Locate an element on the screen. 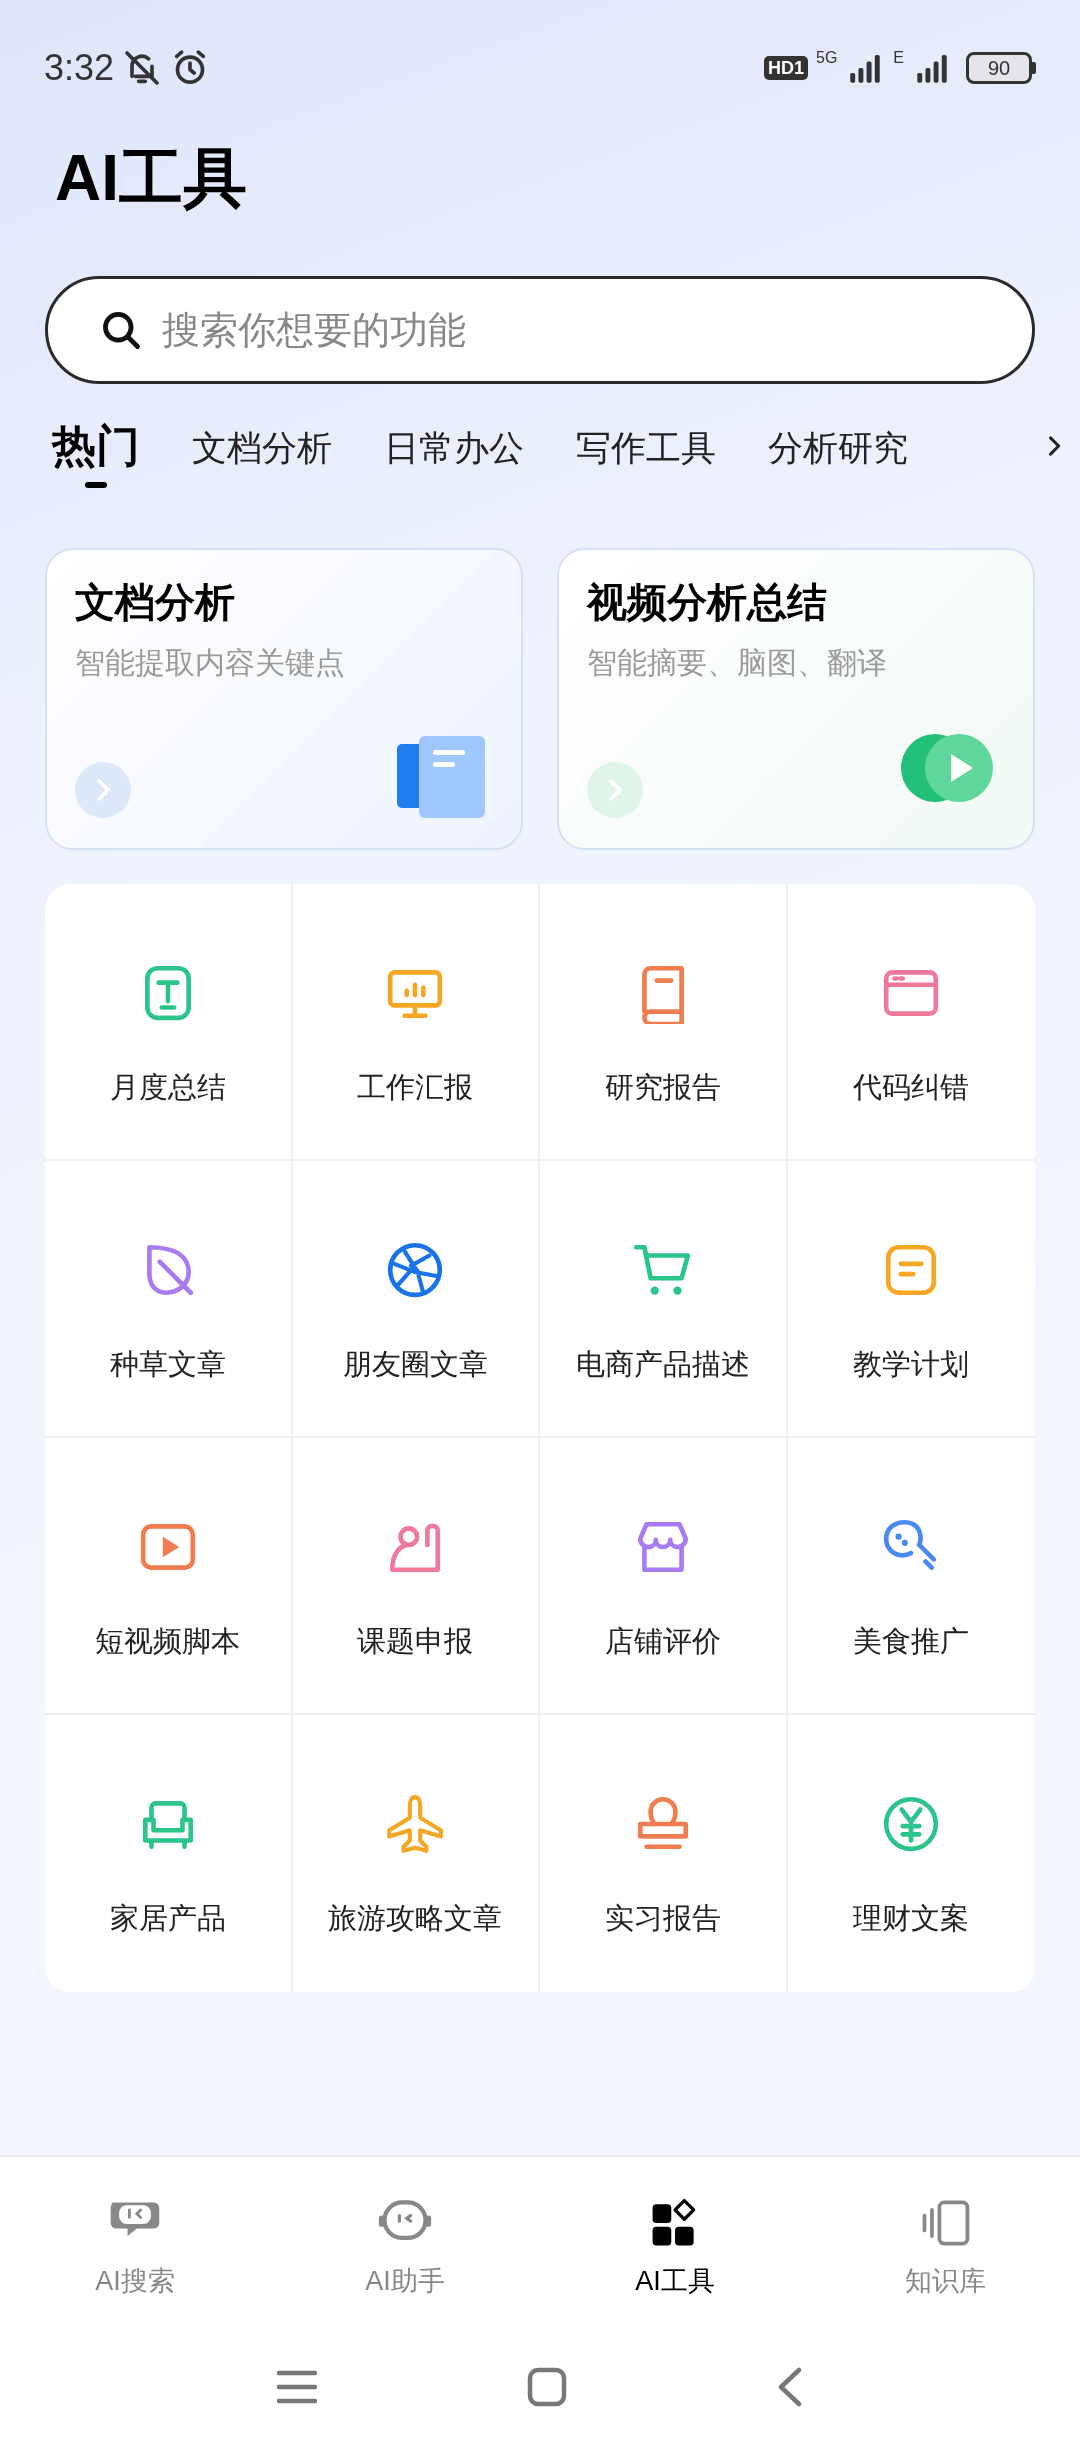  feature-card: 视频分析总结 智能摘要、脑图、翻译 is located at coordinates (796, 699).